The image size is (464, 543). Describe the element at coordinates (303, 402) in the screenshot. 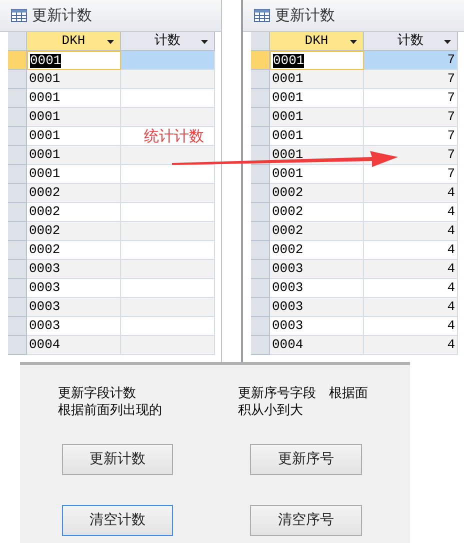

I see `description-text: 更新序号字段 根据面 积从小到大` at that location.